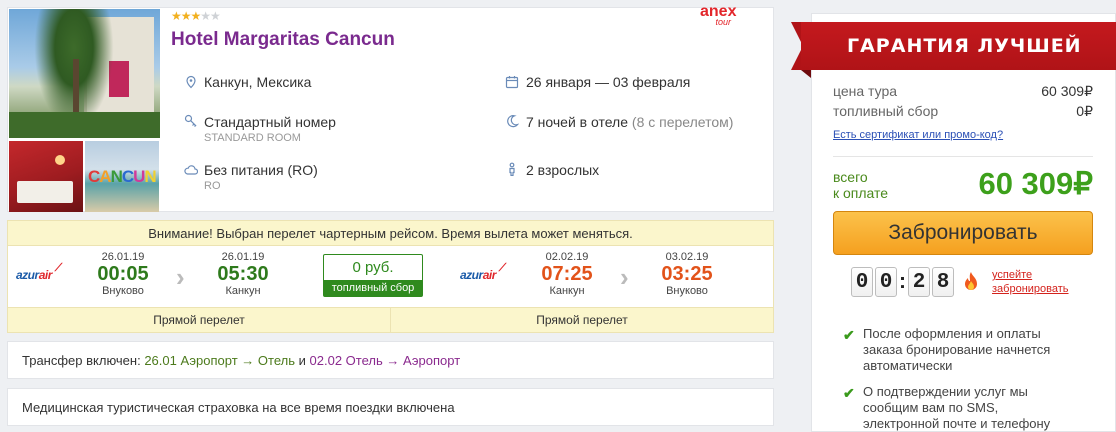 This screenshot has height=432, width=1116. What do you see at coordinates (963, 111) in the screenshot?
I see `fuel-price-row: топливный сбор 0₽` at bounding box center [963, 111].